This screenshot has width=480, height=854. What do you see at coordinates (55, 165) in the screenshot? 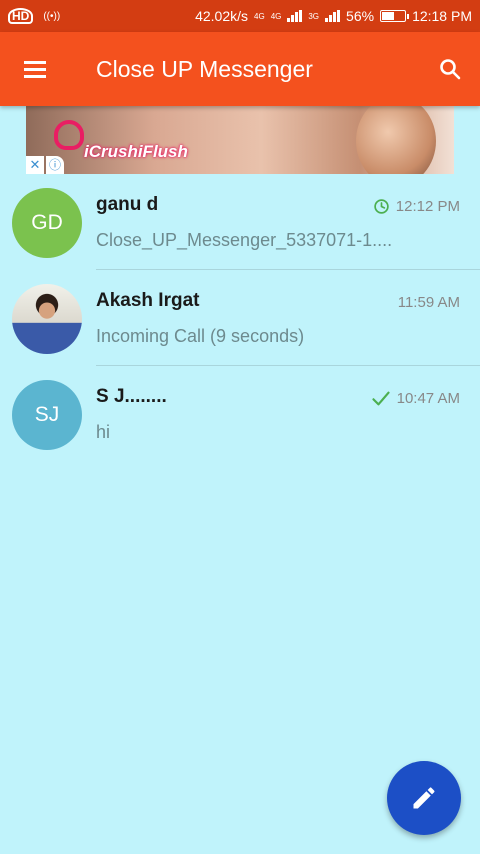
I see `ad-info-icon: ⓘ` at bounding box center [55, 165].